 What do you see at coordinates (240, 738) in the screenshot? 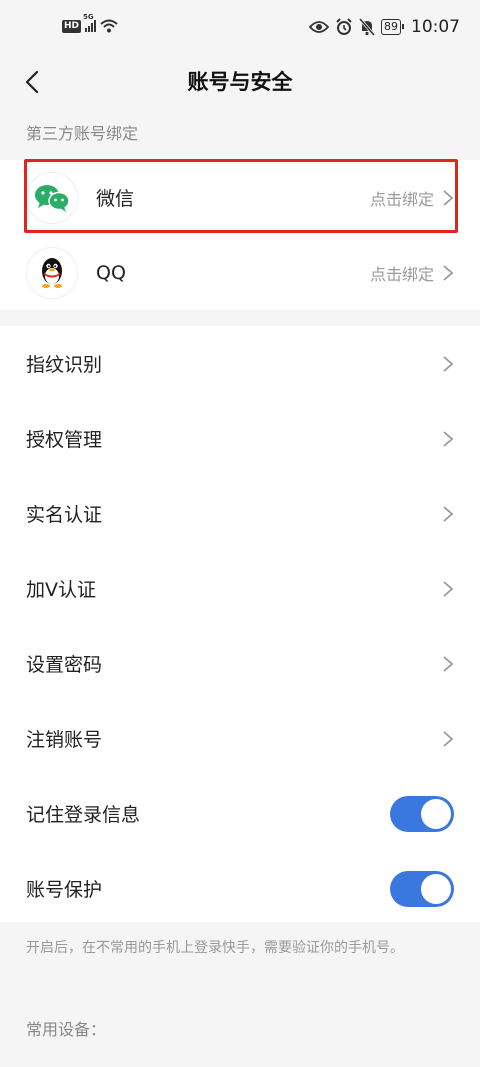
I see `settings-item-delete-account: 注销账号` at bounding box center [240, 738].